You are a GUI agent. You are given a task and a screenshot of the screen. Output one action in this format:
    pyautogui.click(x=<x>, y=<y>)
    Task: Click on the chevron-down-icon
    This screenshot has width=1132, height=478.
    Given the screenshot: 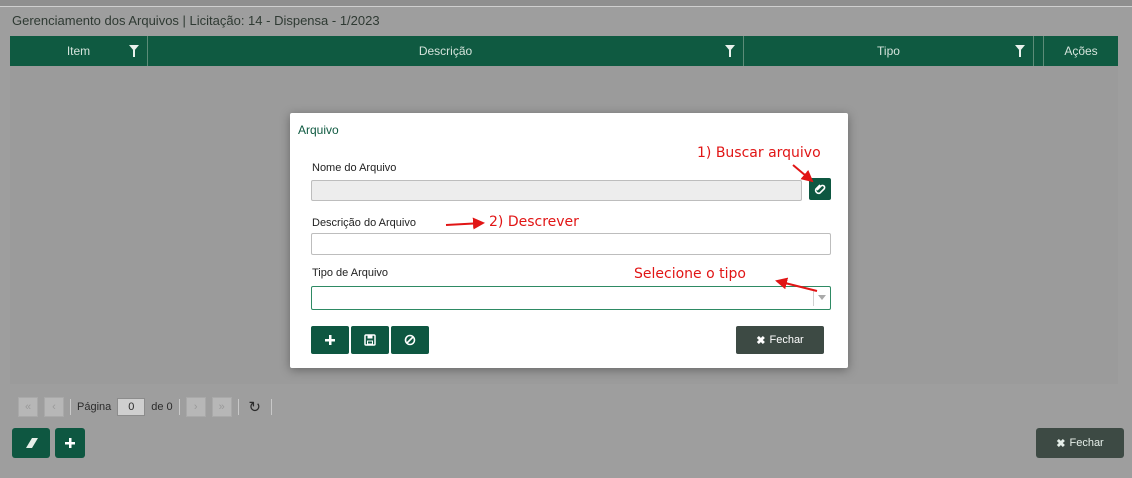 What is the action you would take?
    pyautogui.click(x=822, y=297)
    